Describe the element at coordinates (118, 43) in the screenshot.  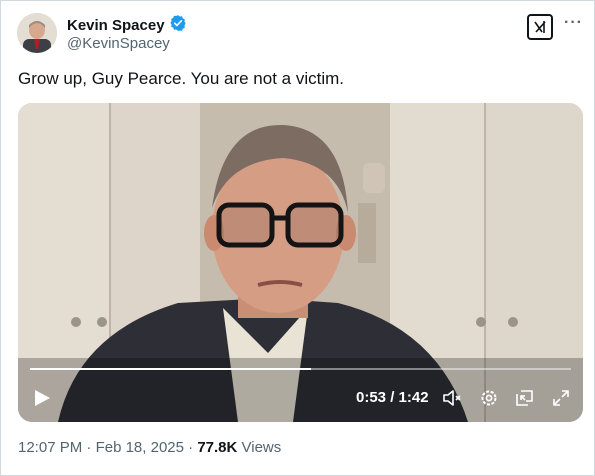
I see `author-handle: @KevinSpacey` at that location.